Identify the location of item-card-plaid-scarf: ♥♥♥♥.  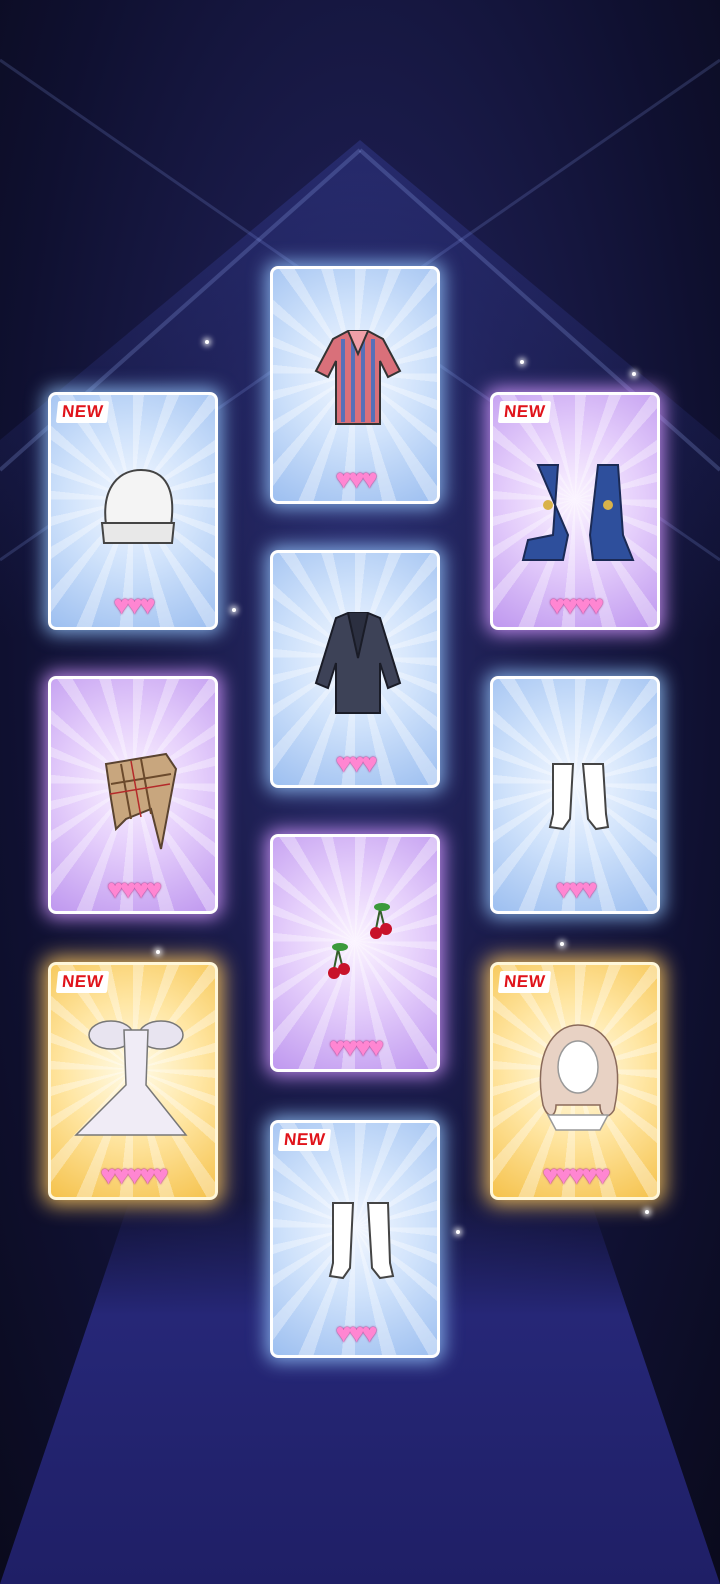
(133, 795).